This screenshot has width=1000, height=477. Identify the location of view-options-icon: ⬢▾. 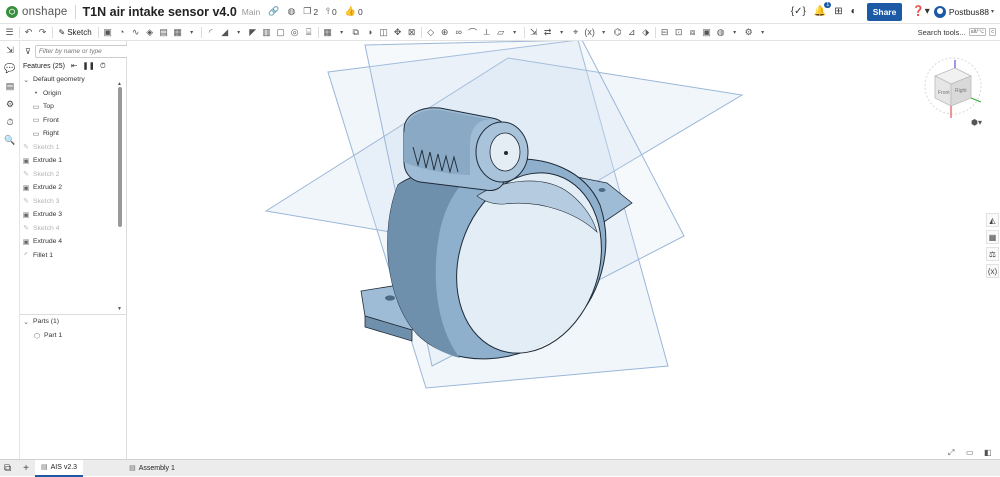
(976, 122).